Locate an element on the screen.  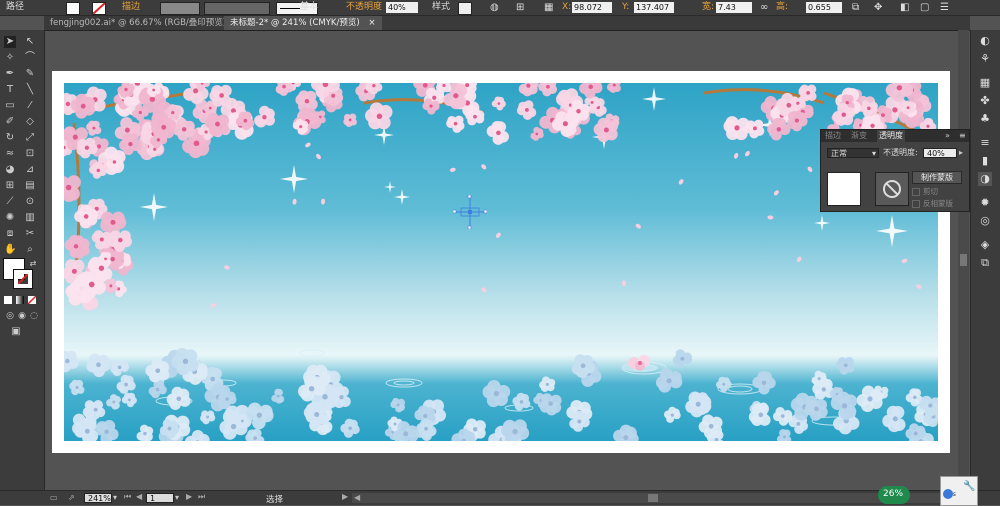
opacity-field: 40% is located at coordinates (402, 7).